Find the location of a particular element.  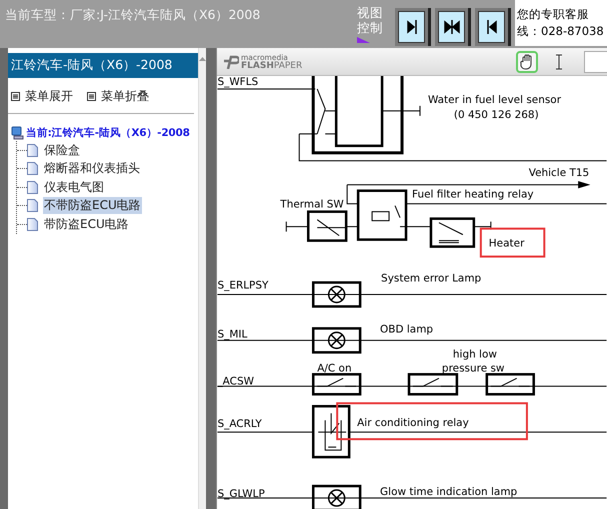

expand-menu-button: 菜单展开 is located at coordinates (42, 96).